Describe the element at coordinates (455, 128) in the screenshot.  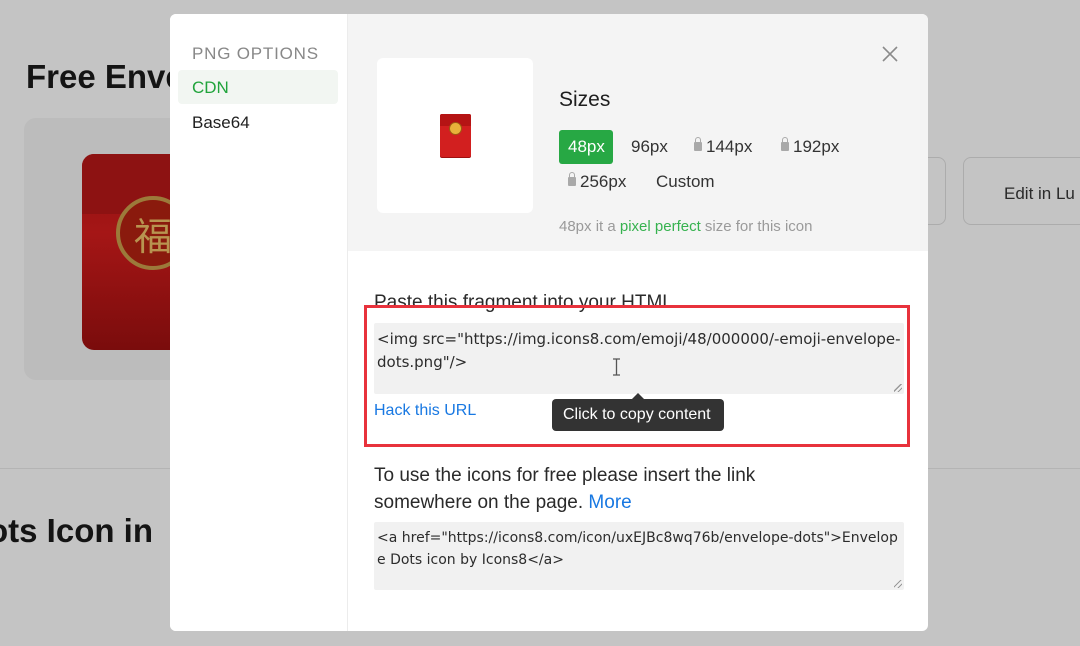
I see `seal-icon` at that location.